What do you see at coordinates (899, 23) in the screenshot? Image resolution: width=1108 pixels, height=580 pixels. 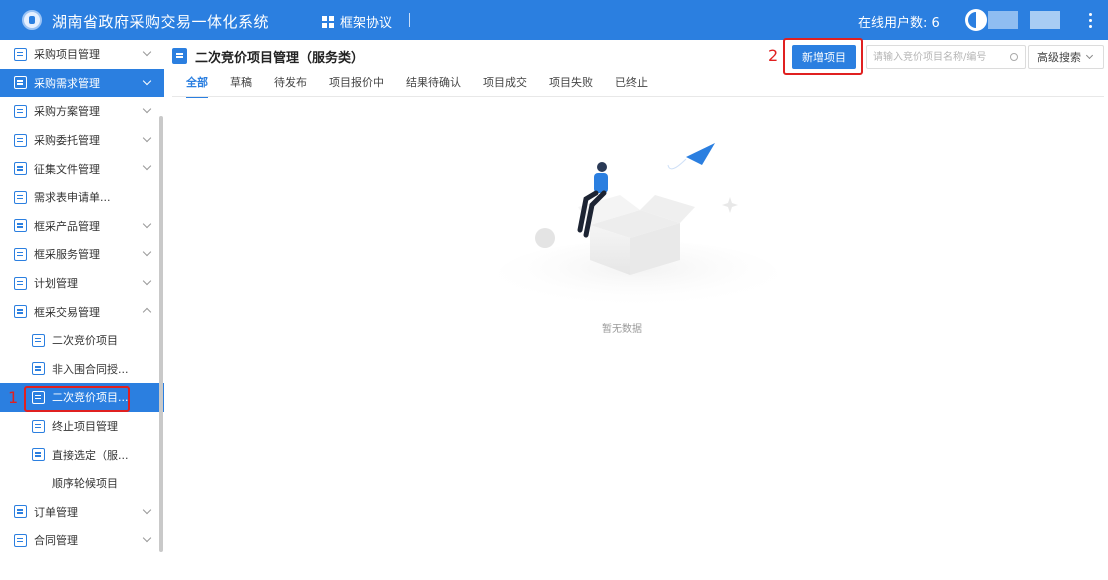 I see `online-users: 在线用户数: 6` at bounding box center [899, 23].